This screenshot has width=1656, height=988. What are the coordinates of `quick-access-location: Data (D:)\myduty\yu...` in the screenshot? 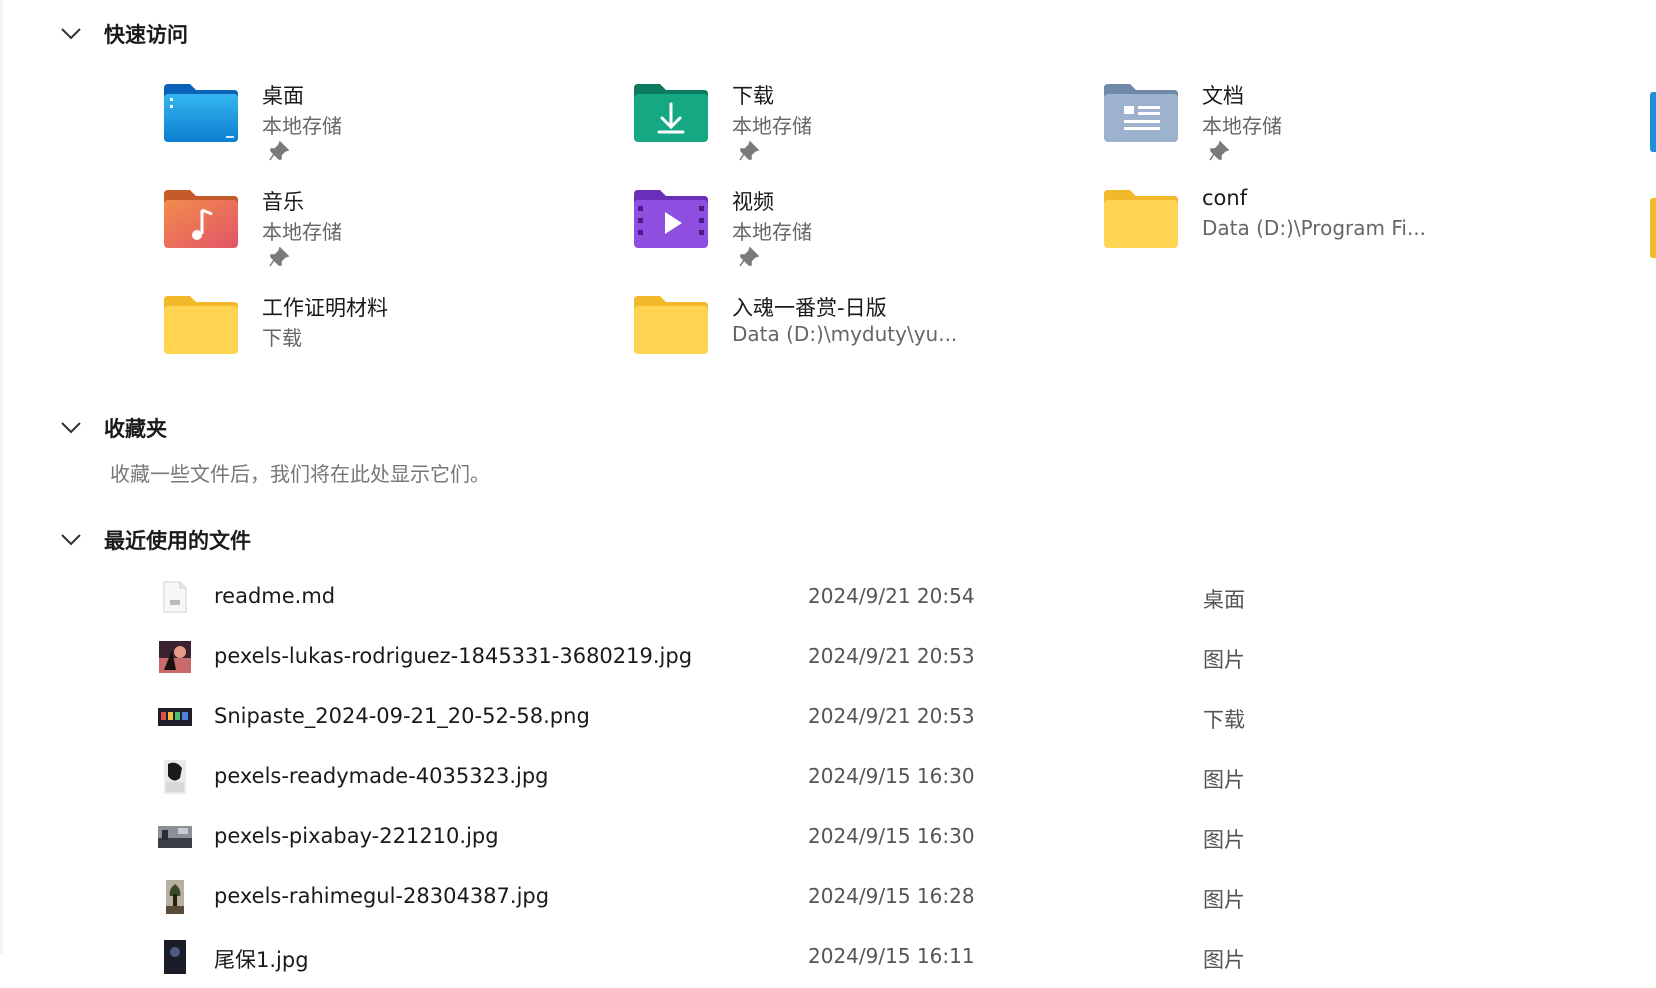 It's located at (845, 334).